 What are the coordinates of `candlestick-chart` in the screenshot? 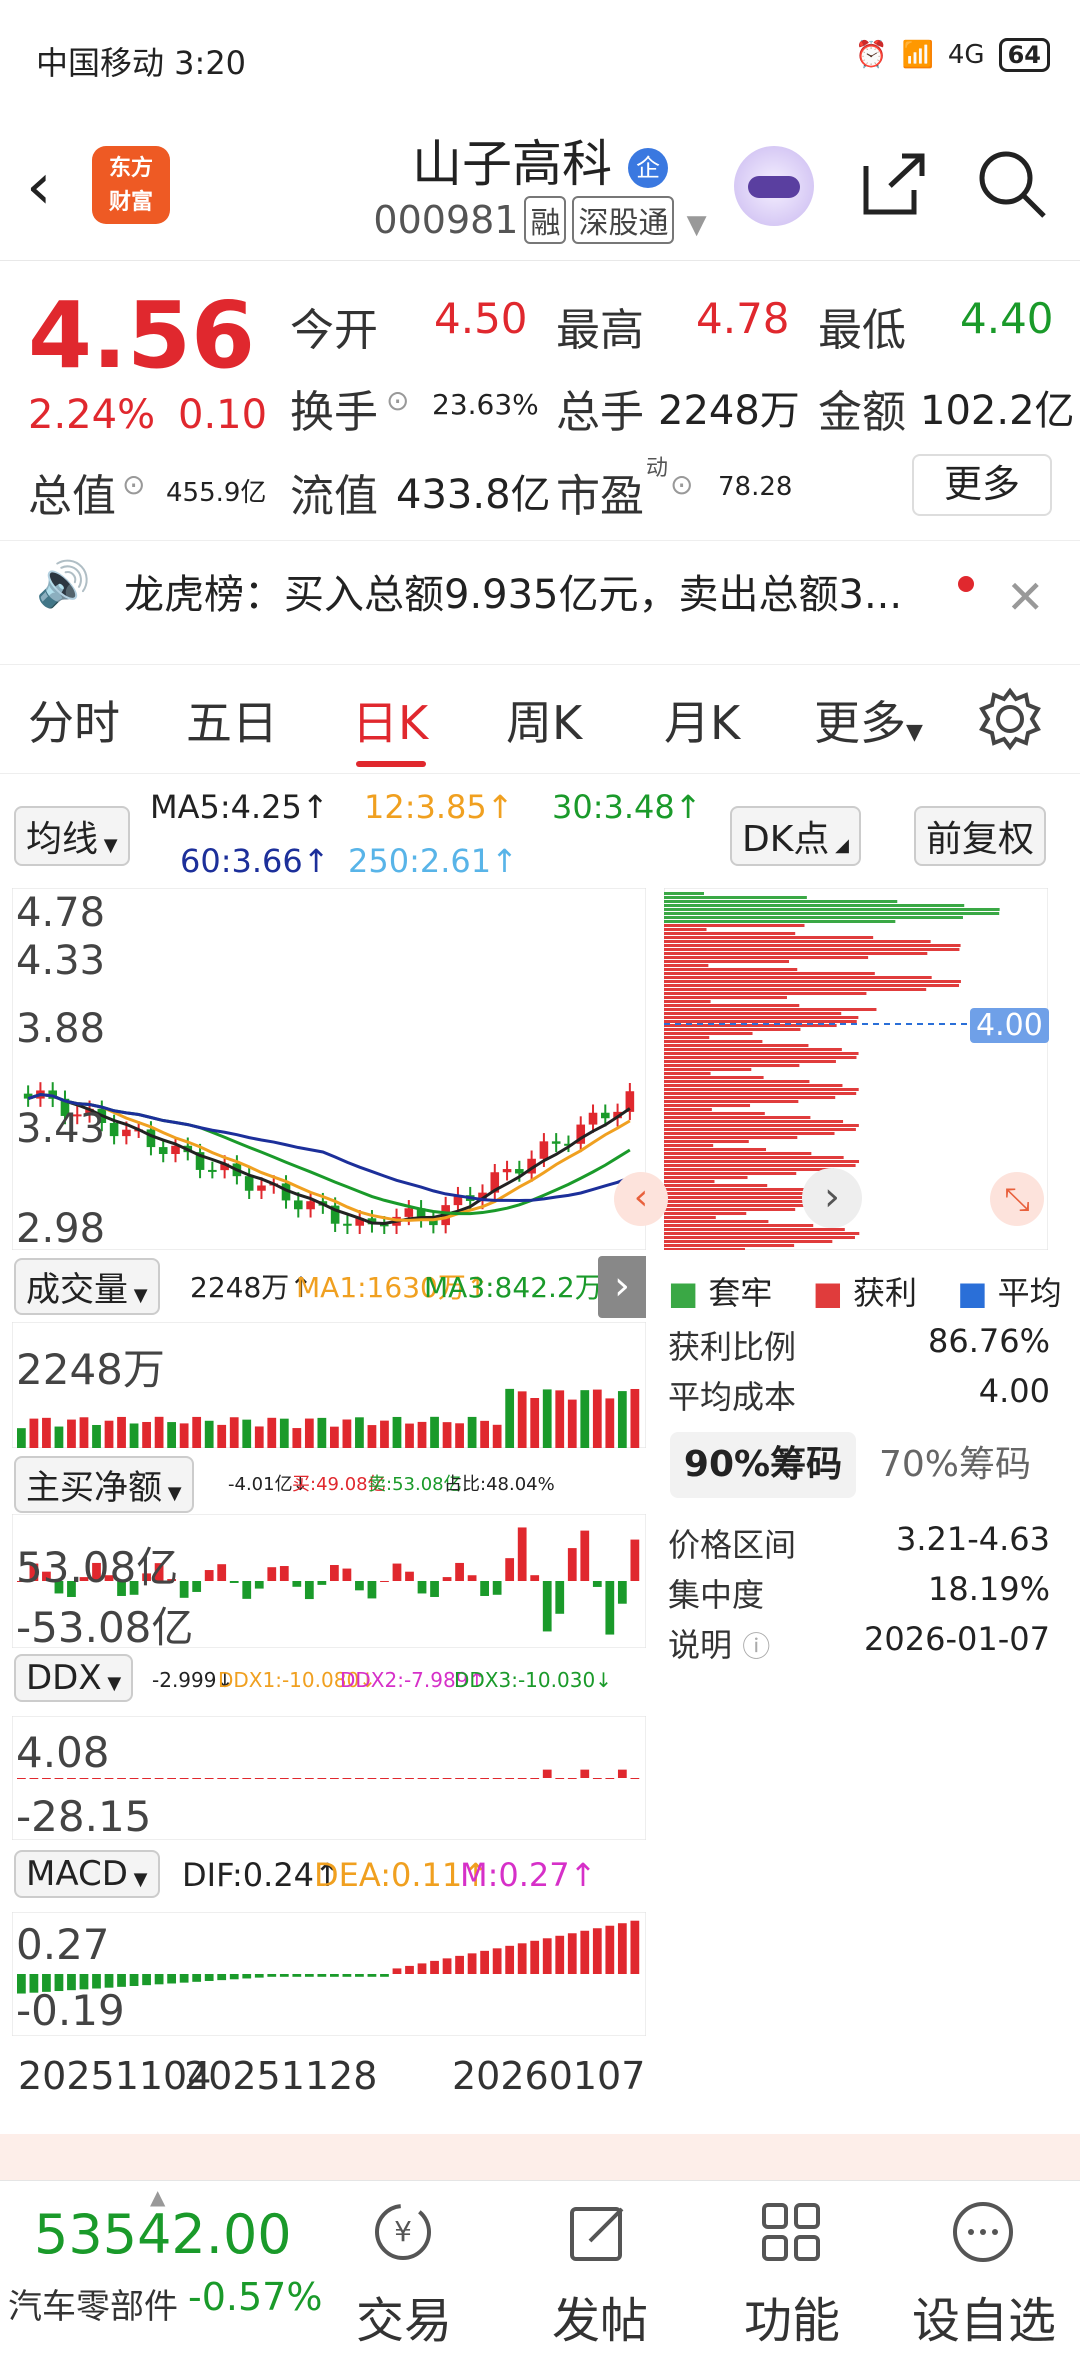 It's located at (329, 1069).